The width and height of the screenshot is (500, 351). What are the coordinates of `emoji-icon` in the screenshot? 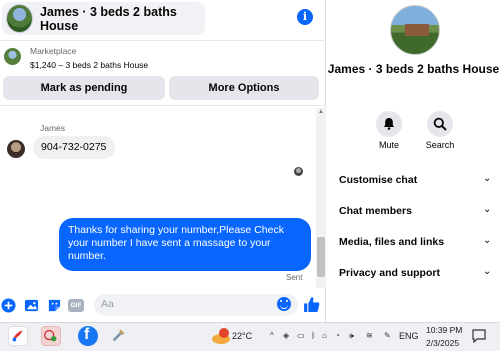 It's located at (284, 304).